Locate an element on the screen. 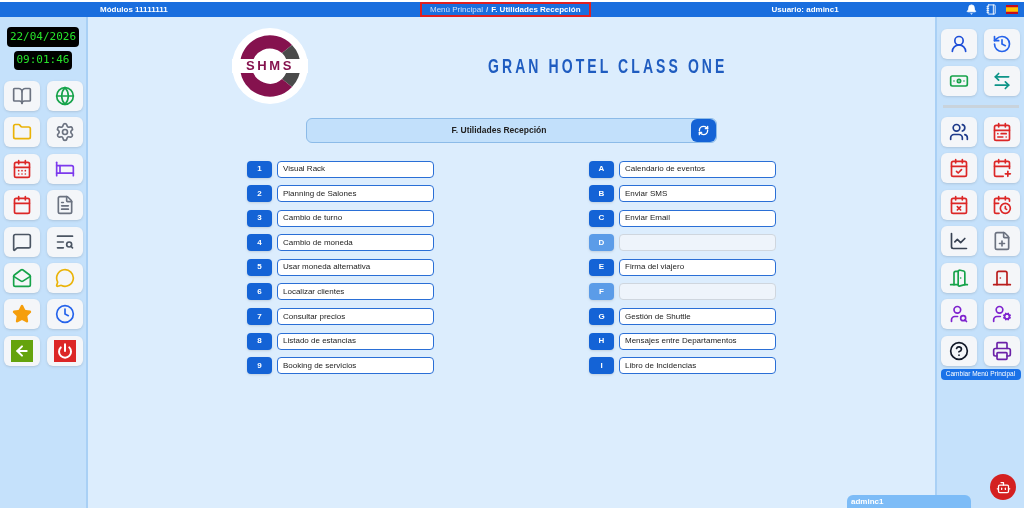 The image size is (1024, 508). shortcut-key: D is located at coordinates (601, 243).